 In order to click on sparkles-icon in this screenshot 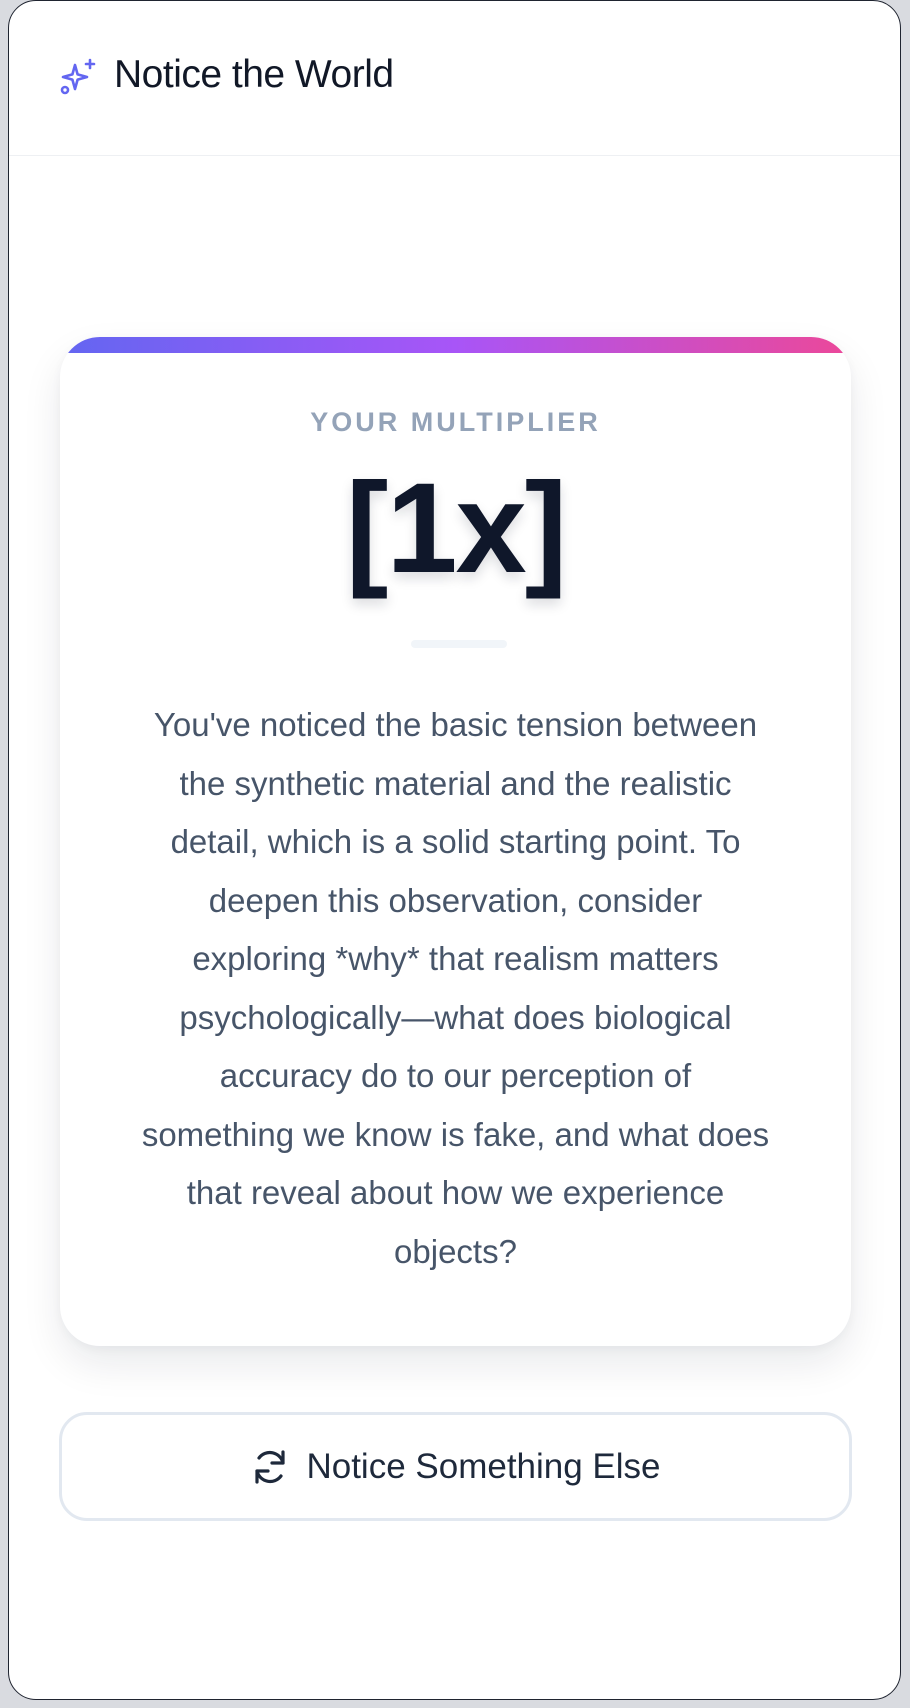, I will do `click(78, 77)`.